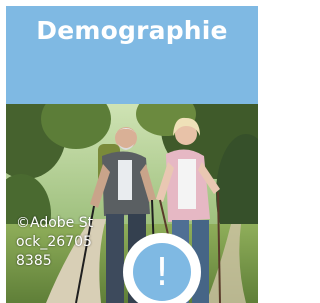  Describe the element at coordinates (132, 30) in the screenshot. I see `tile-title: Demographie` at that location.